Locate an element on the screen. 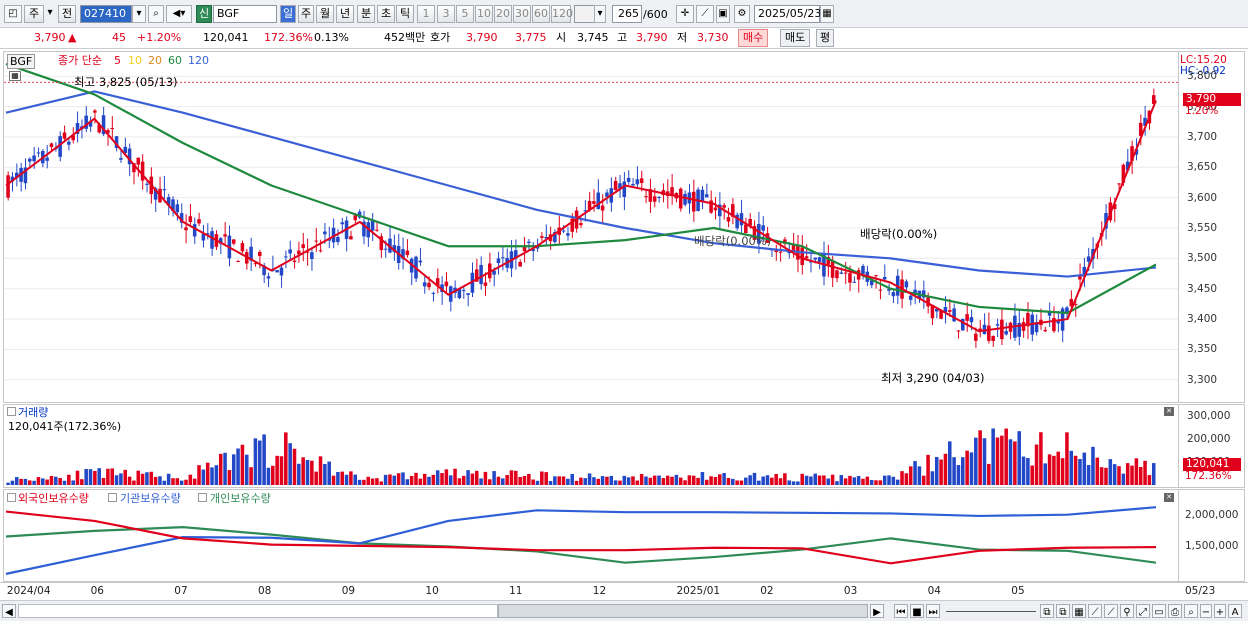  table-icon: ▦ is located at coordinates (15, 76).